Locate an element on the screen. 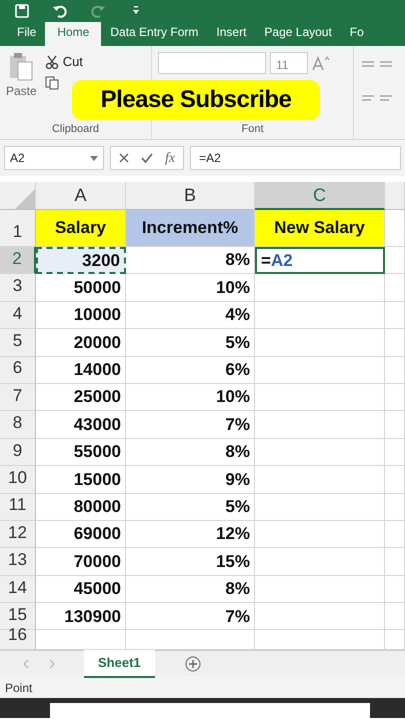  table-cell: Increment% is located at coordinates (190, 228).